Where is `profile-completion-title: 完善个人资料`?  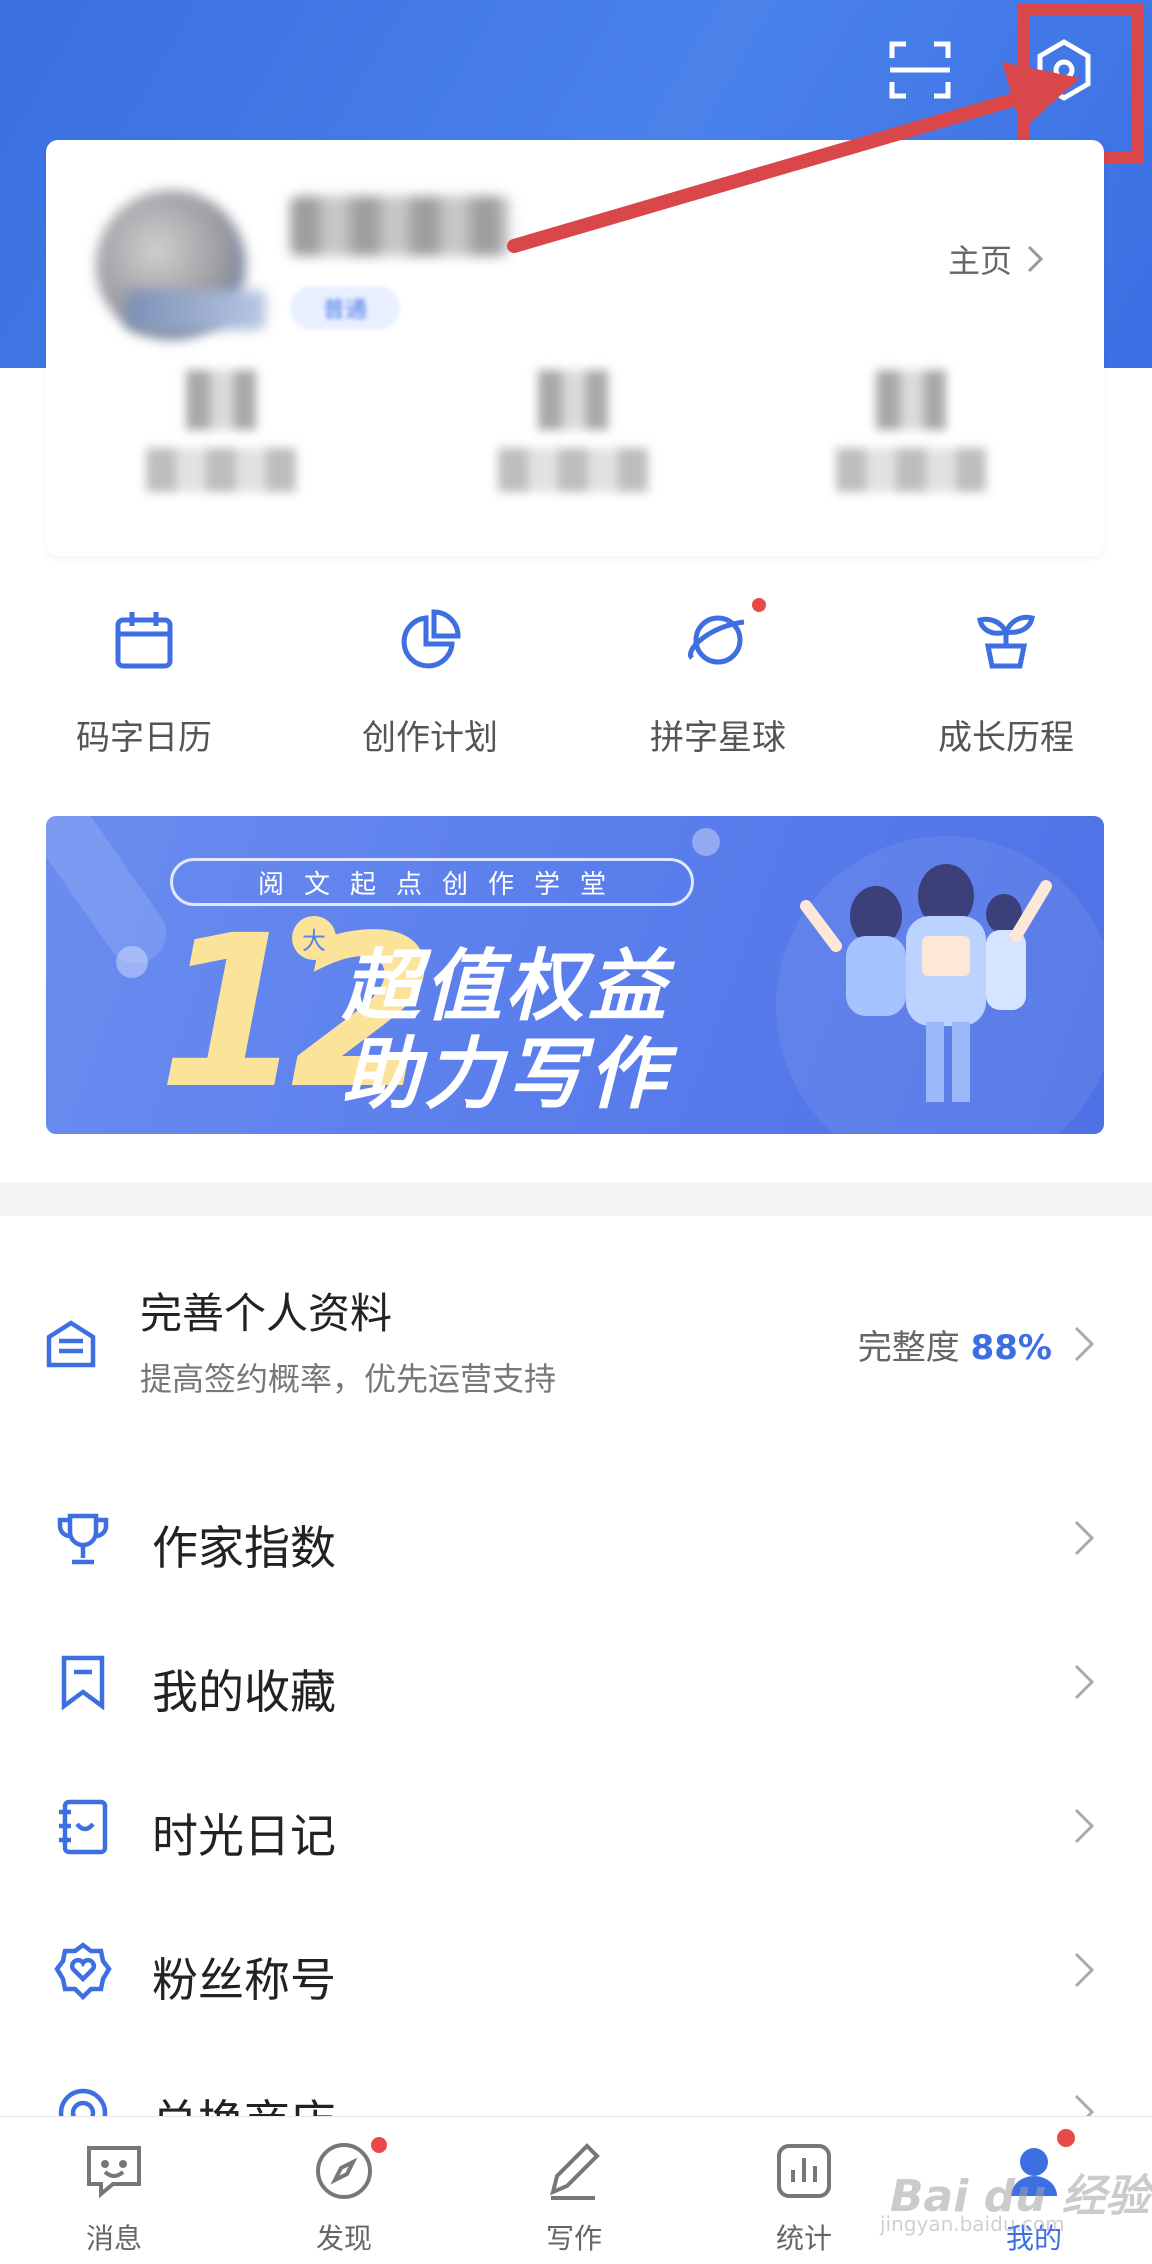
profile-completion-title: 完善个人资料 is located at coordinates (266, 1313).